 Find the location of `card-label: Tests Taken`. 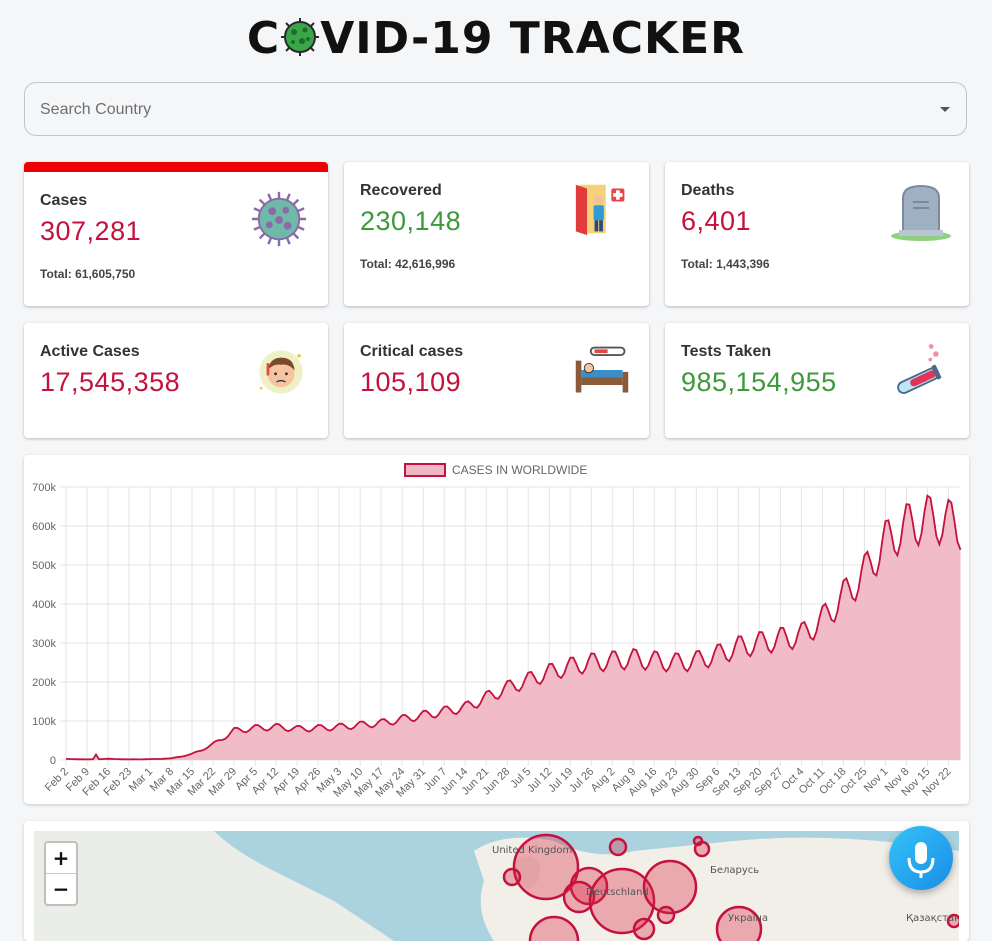

card-label: Tests Taken is located at coordinates (726, 351).